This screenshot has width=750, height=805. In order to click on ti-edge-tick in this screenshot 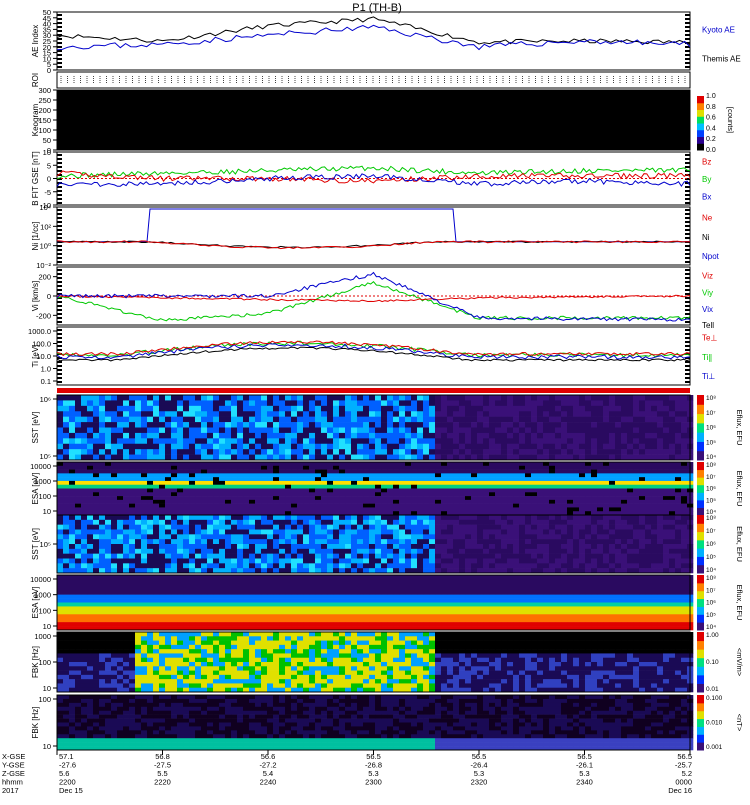, I will do `click(59, 342)`.